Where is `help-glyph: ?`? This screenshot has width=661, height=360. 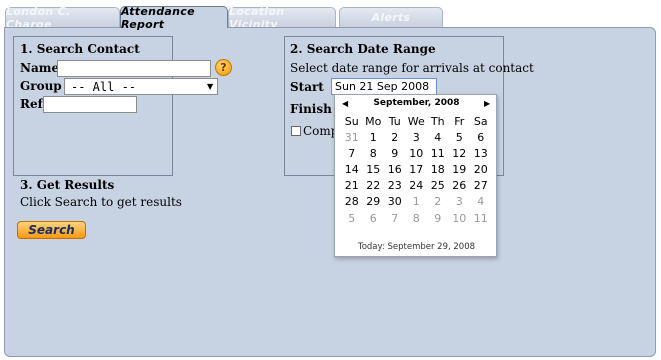
help-glyph: ? is located at coordinates (223, 67).